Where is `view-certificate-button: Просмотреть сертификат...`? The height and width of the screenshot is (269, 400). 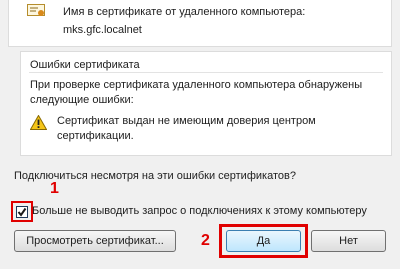 view-certificate-button: Просмотреть сертификат... is located at coordinates (95, 241).